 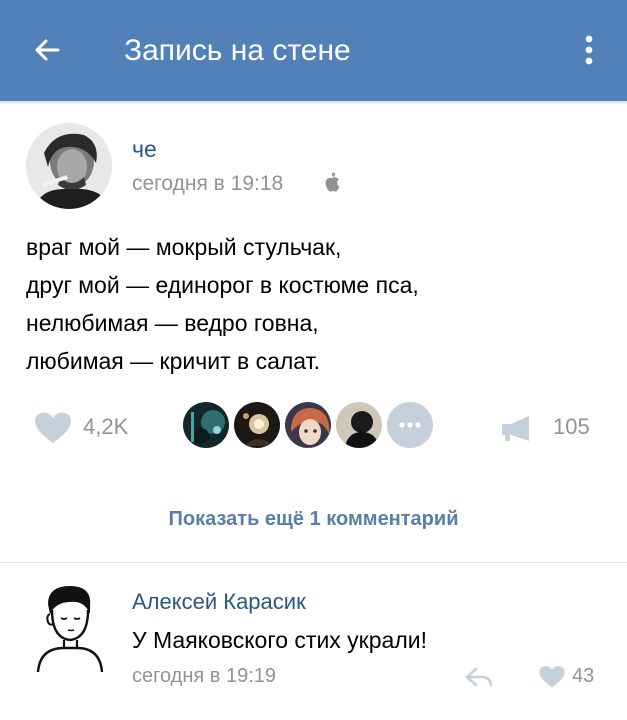 What do you see at coordinates (583, 676) in the screenshot?
I see `comment-like-count: 43` at bounding box center [583, 676].